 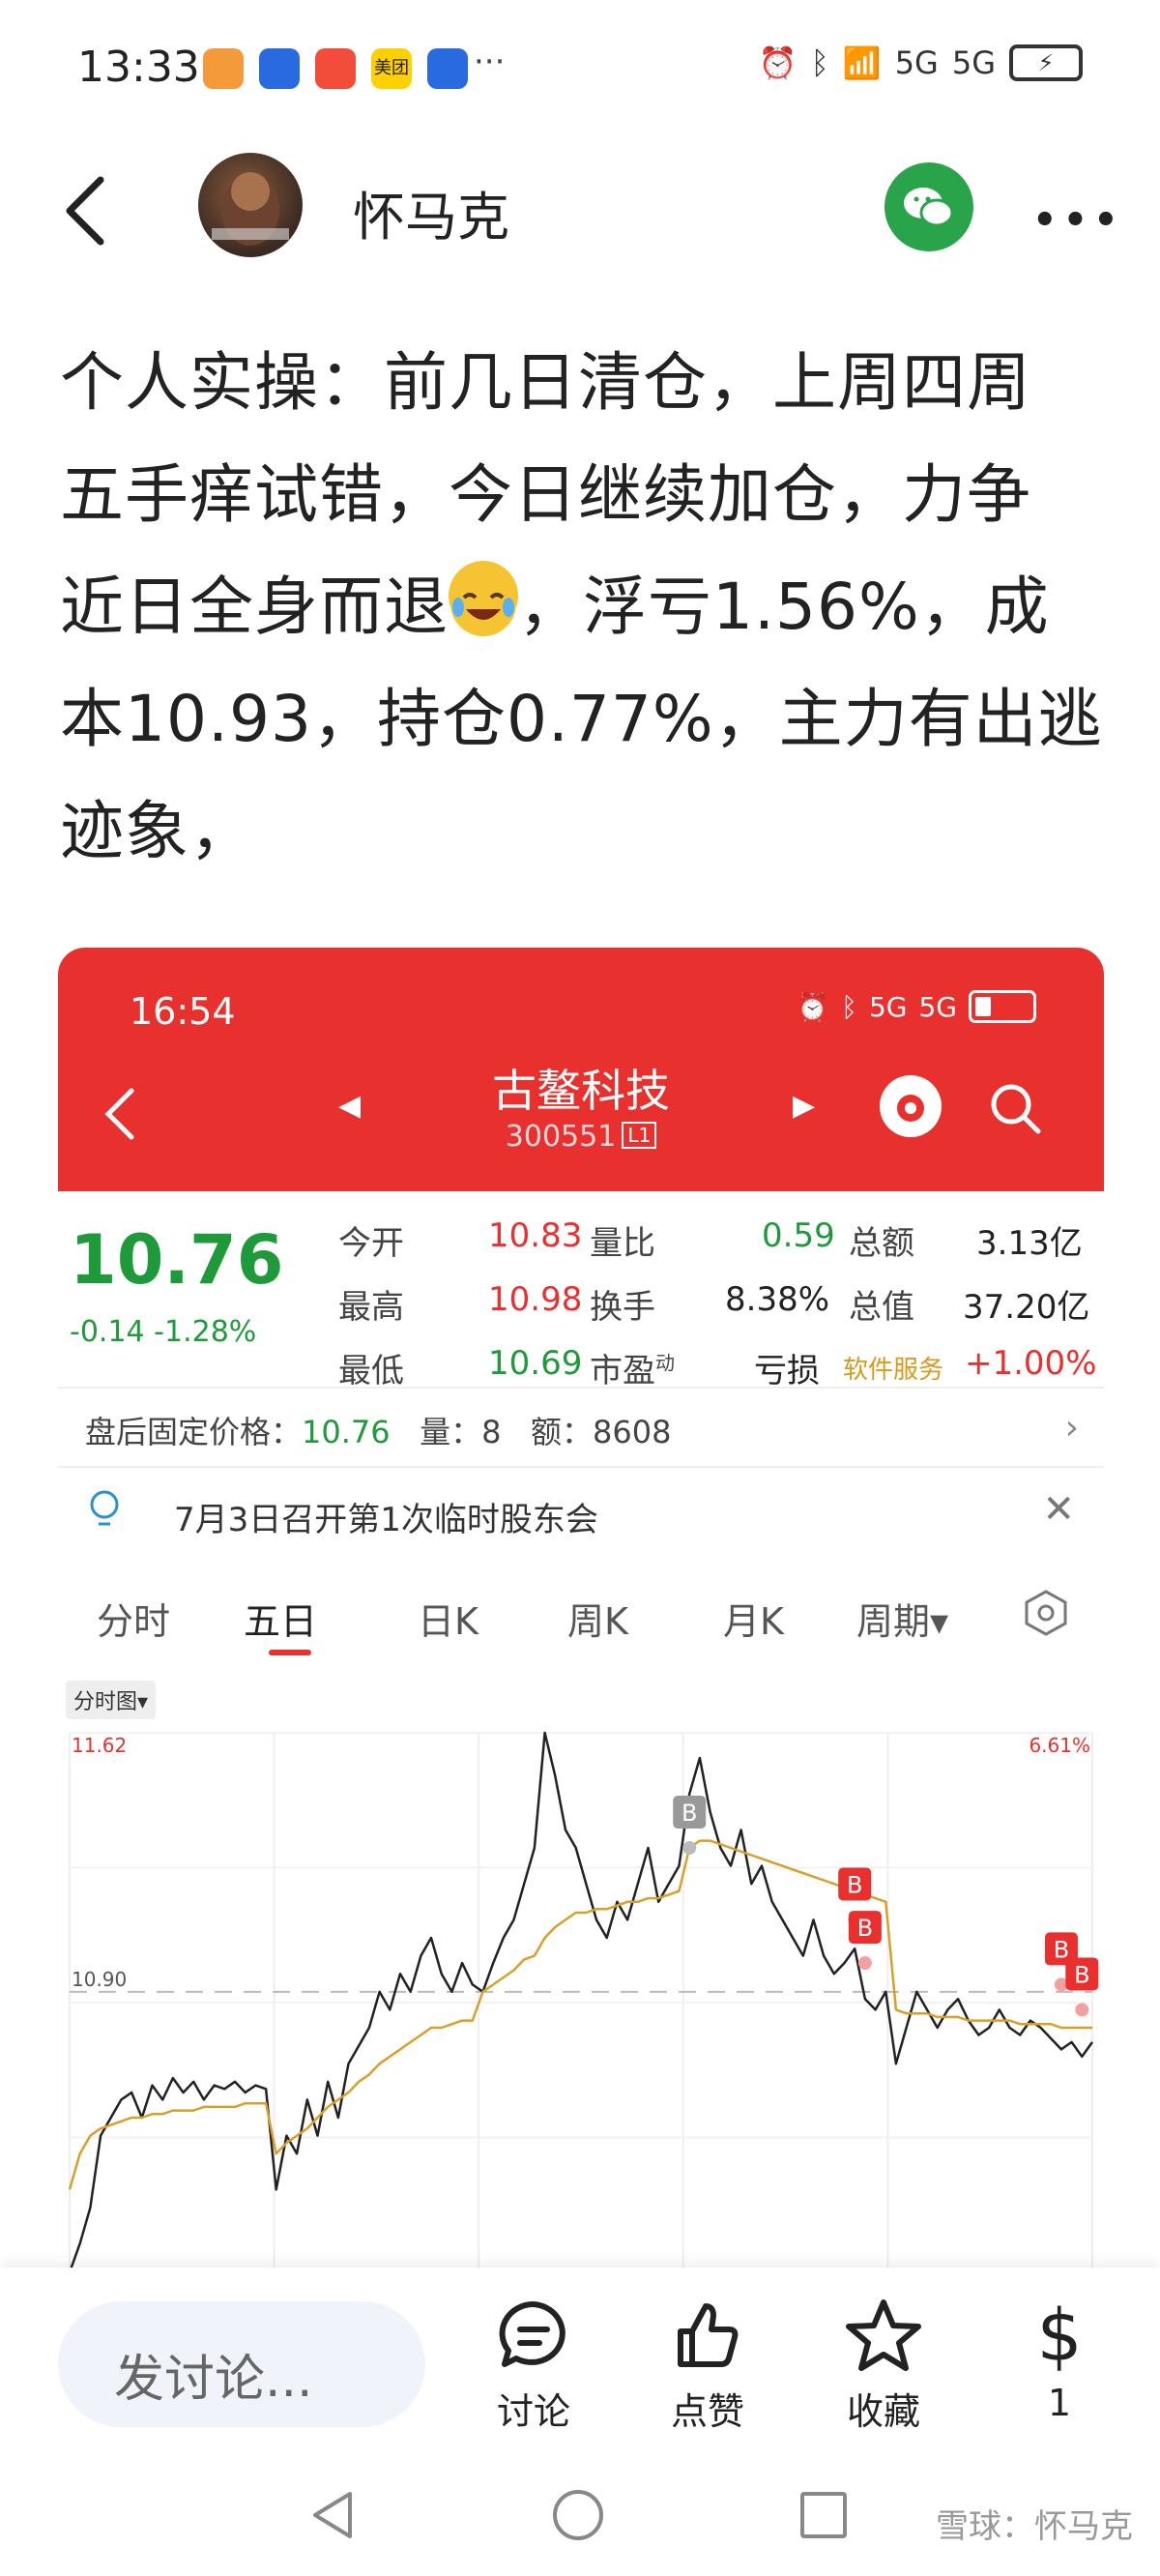 I want to click on pe-label: 市盈动, so click(x=633, y=1367).